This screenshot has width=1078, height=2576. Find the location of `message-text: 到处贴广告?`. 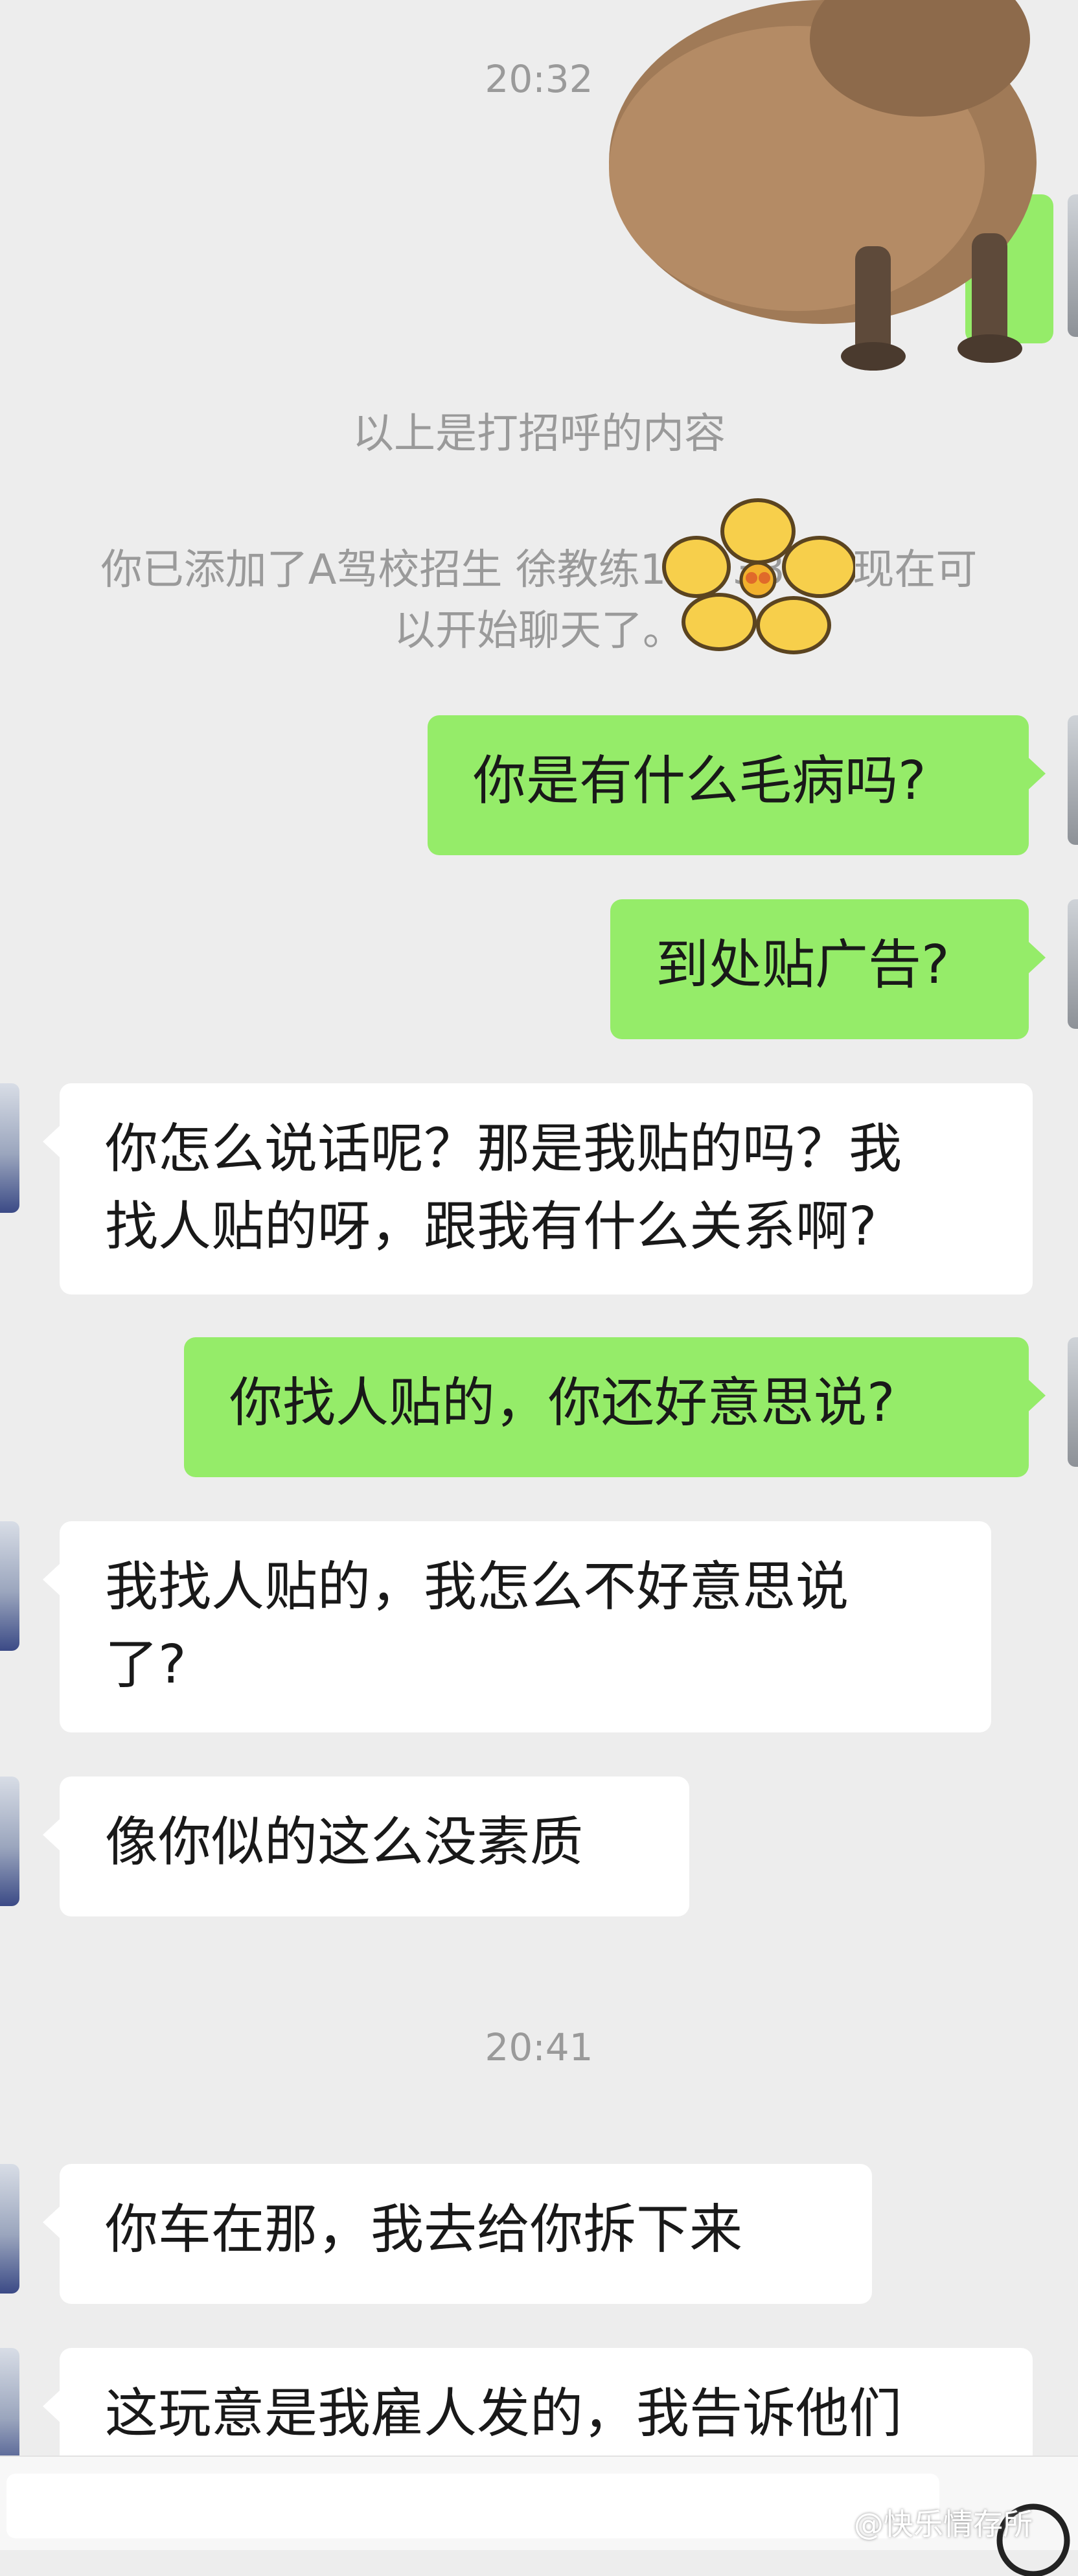

message-text: 到处贴广告? is located at coordinates (803, 965).